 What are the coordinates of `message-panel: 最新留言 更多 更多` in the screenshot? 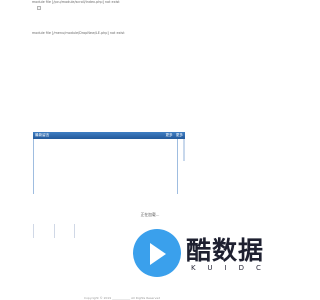 It's located at (109, 163).